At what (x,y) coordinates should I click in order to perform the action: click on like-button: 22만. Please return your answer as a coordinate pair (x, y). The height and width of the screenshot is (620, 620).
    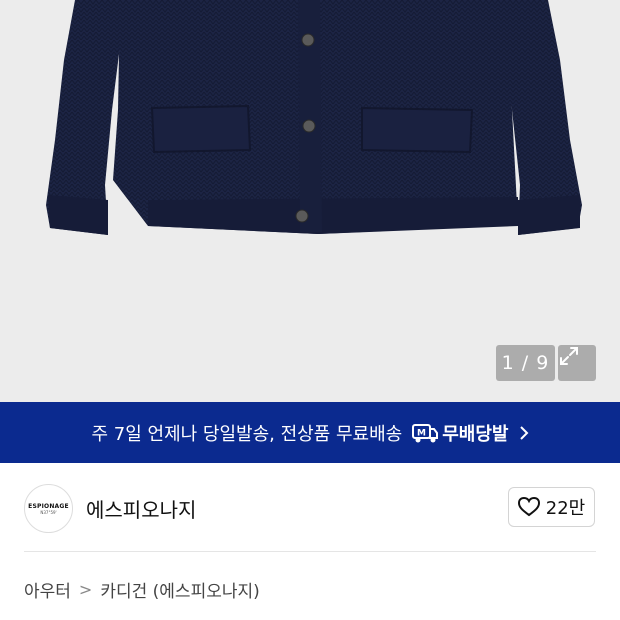
    Looking at the image, I should click on (551, 507).